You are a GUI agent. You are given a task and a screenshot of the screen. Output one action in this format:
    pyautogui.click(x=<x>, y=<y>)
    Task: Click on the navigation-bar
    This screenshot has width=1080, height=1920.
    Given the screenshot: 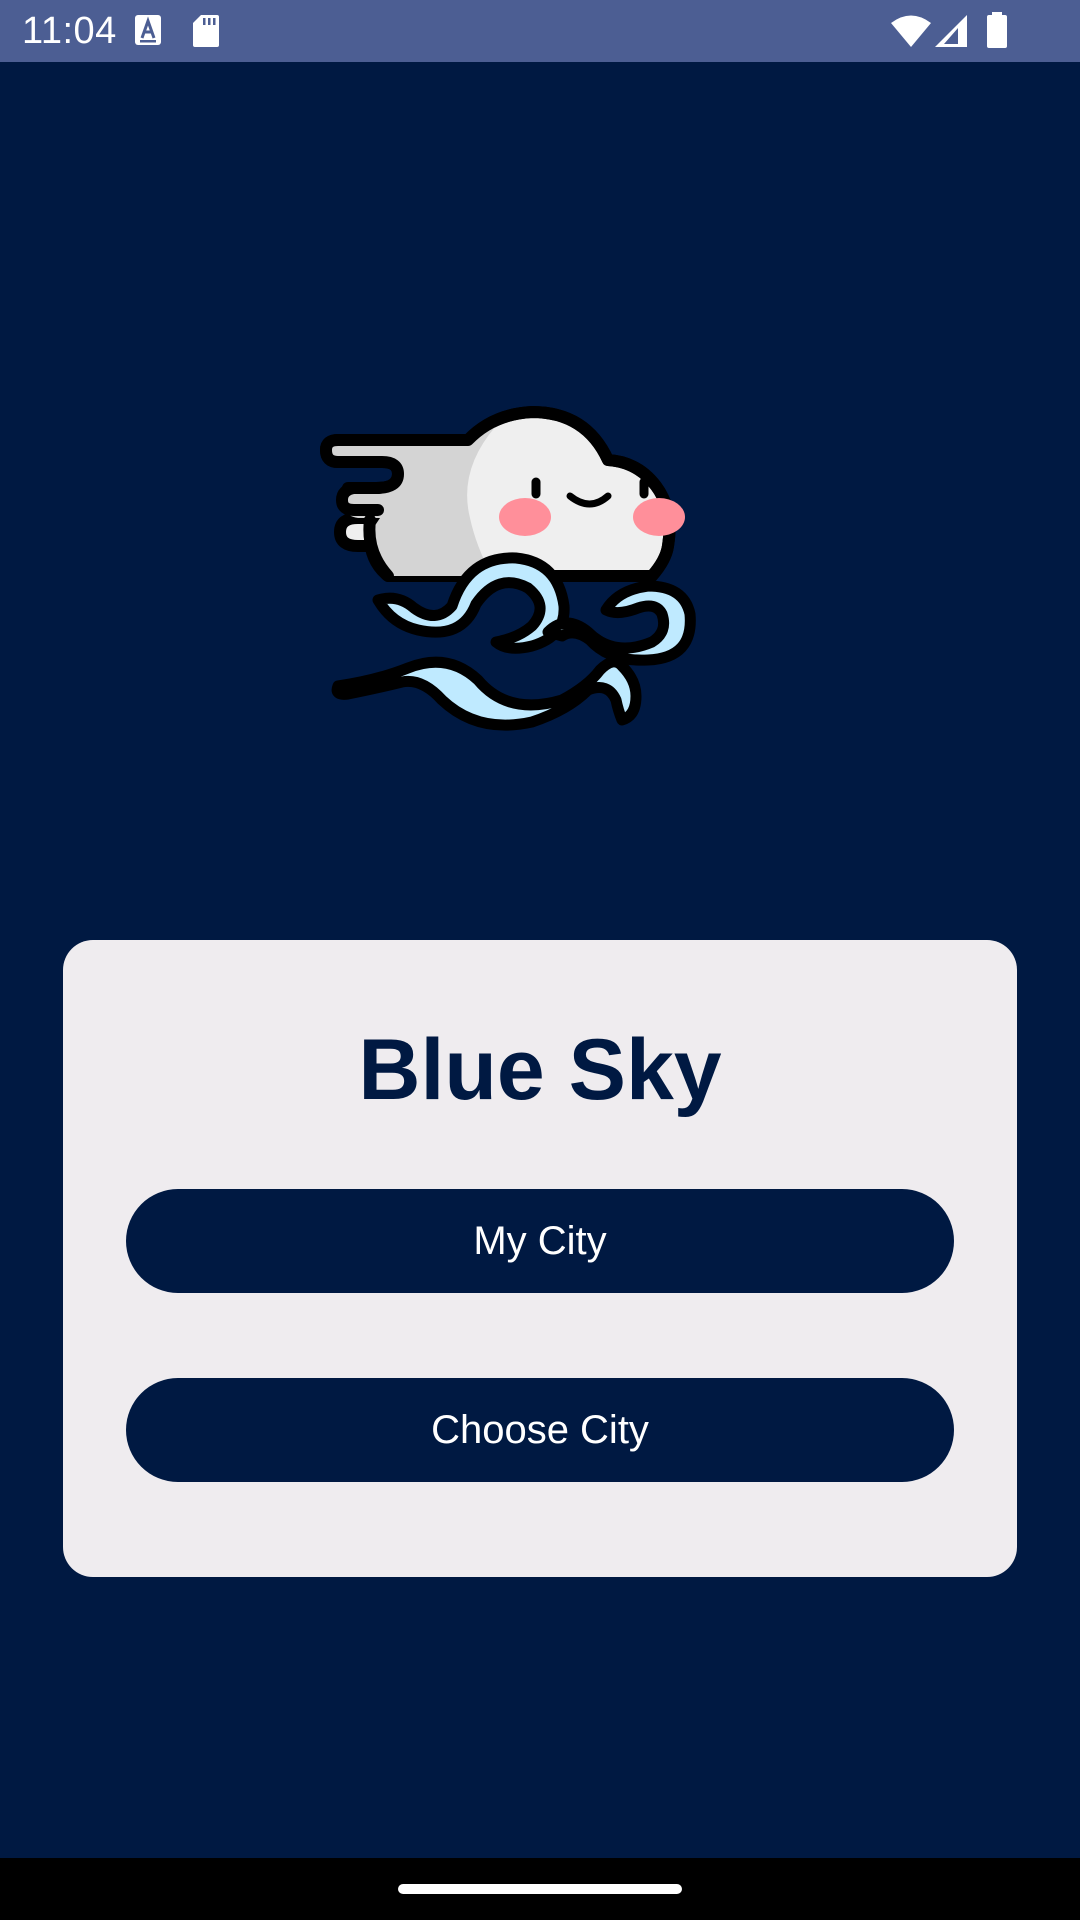 What is the action you would take?
    pyautogui.click(x=540, y=1889)
    